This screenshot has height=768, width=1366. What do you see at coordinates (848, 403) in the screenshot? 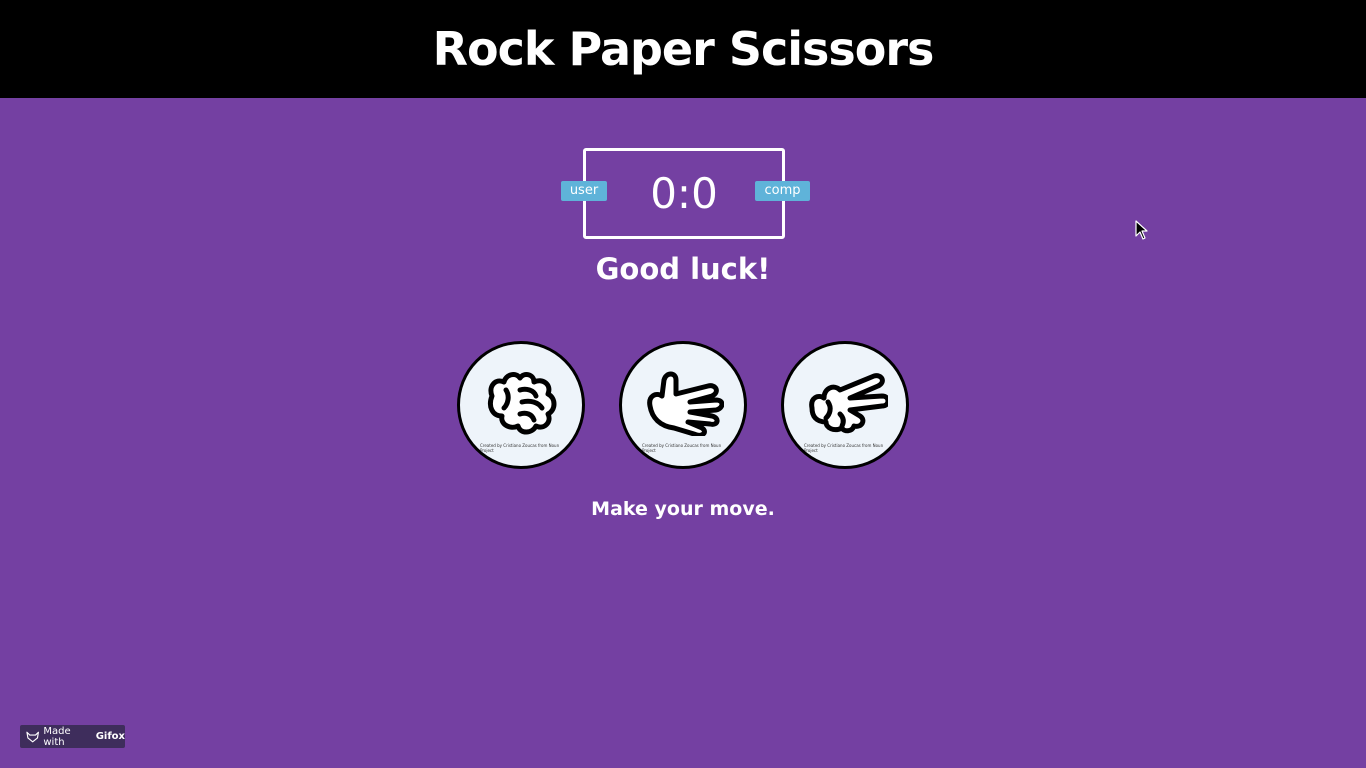
I see `scissors-hand-icon` at bounding box center [848, 403].